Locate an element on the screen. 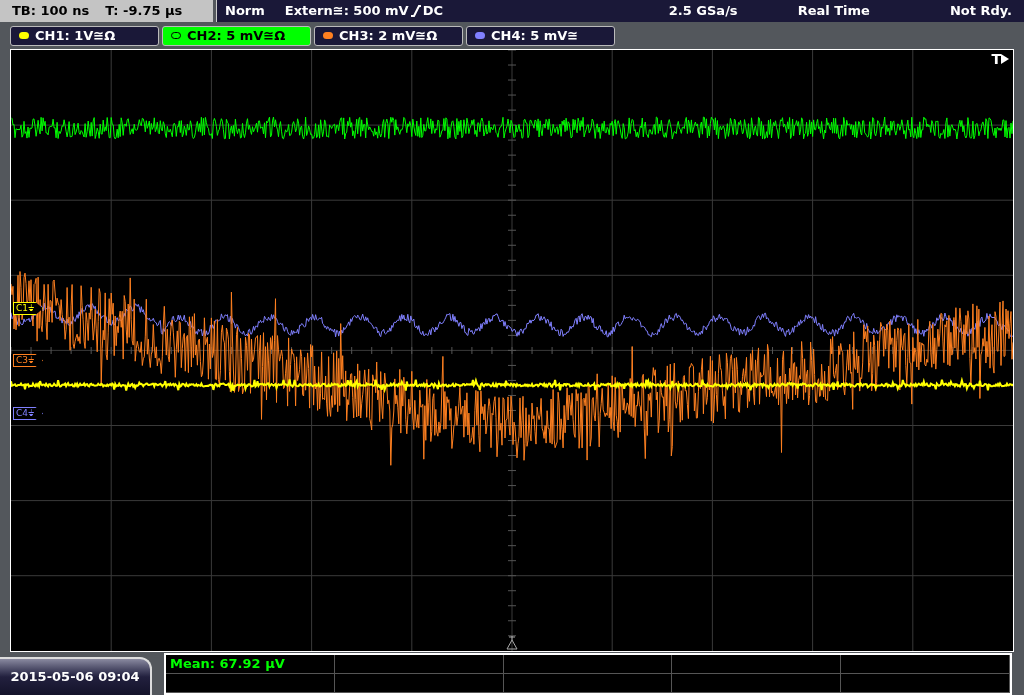  rising-edge-icon is located at coordinates (415, 11).